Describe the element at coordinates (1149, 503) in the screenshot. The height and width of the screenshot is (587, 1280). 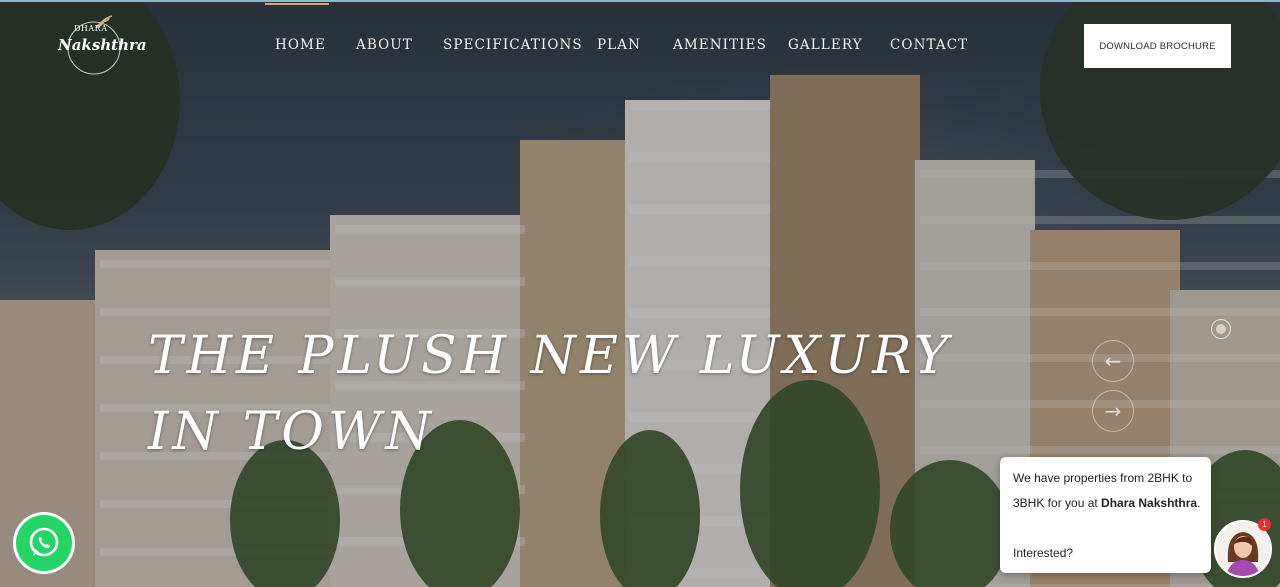
I see `chat-property-name: Dhara Nakshthra` at that location.